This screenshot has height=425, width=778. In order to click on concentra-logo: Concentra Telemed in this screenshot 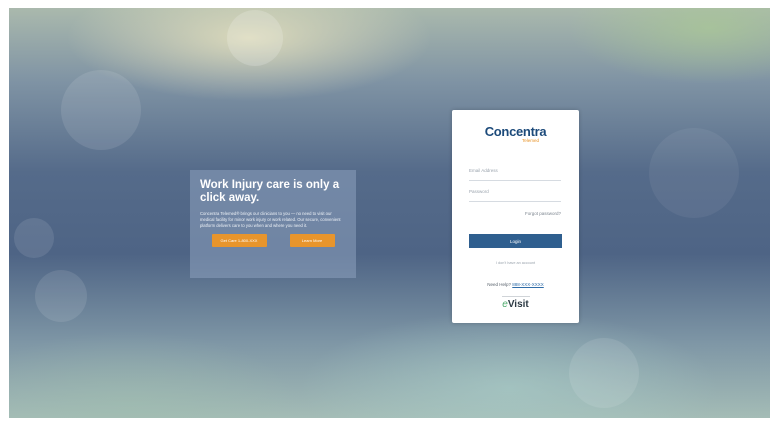, I will do `click(515, 133)`.